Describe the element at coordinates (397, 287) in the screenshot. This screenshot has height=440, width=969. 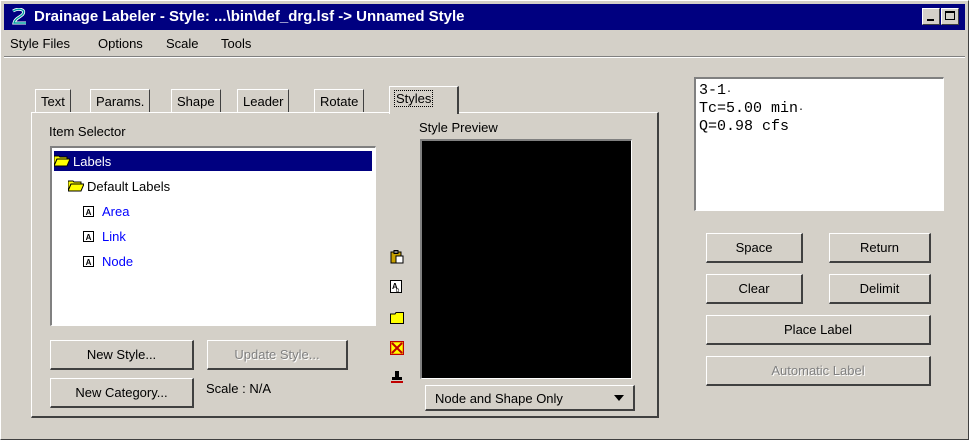
I see `copy-style-icon: A b` at that location.